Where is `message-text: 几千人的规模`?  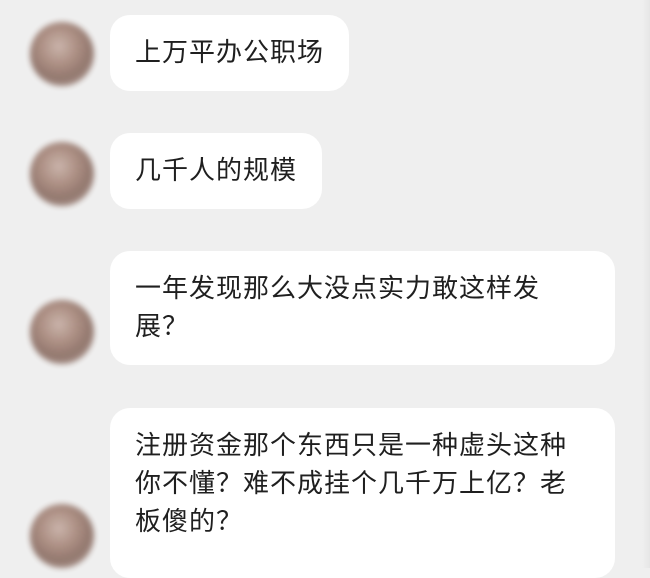 message-text: 几千人的规模 is located at coordinates (216, 171).